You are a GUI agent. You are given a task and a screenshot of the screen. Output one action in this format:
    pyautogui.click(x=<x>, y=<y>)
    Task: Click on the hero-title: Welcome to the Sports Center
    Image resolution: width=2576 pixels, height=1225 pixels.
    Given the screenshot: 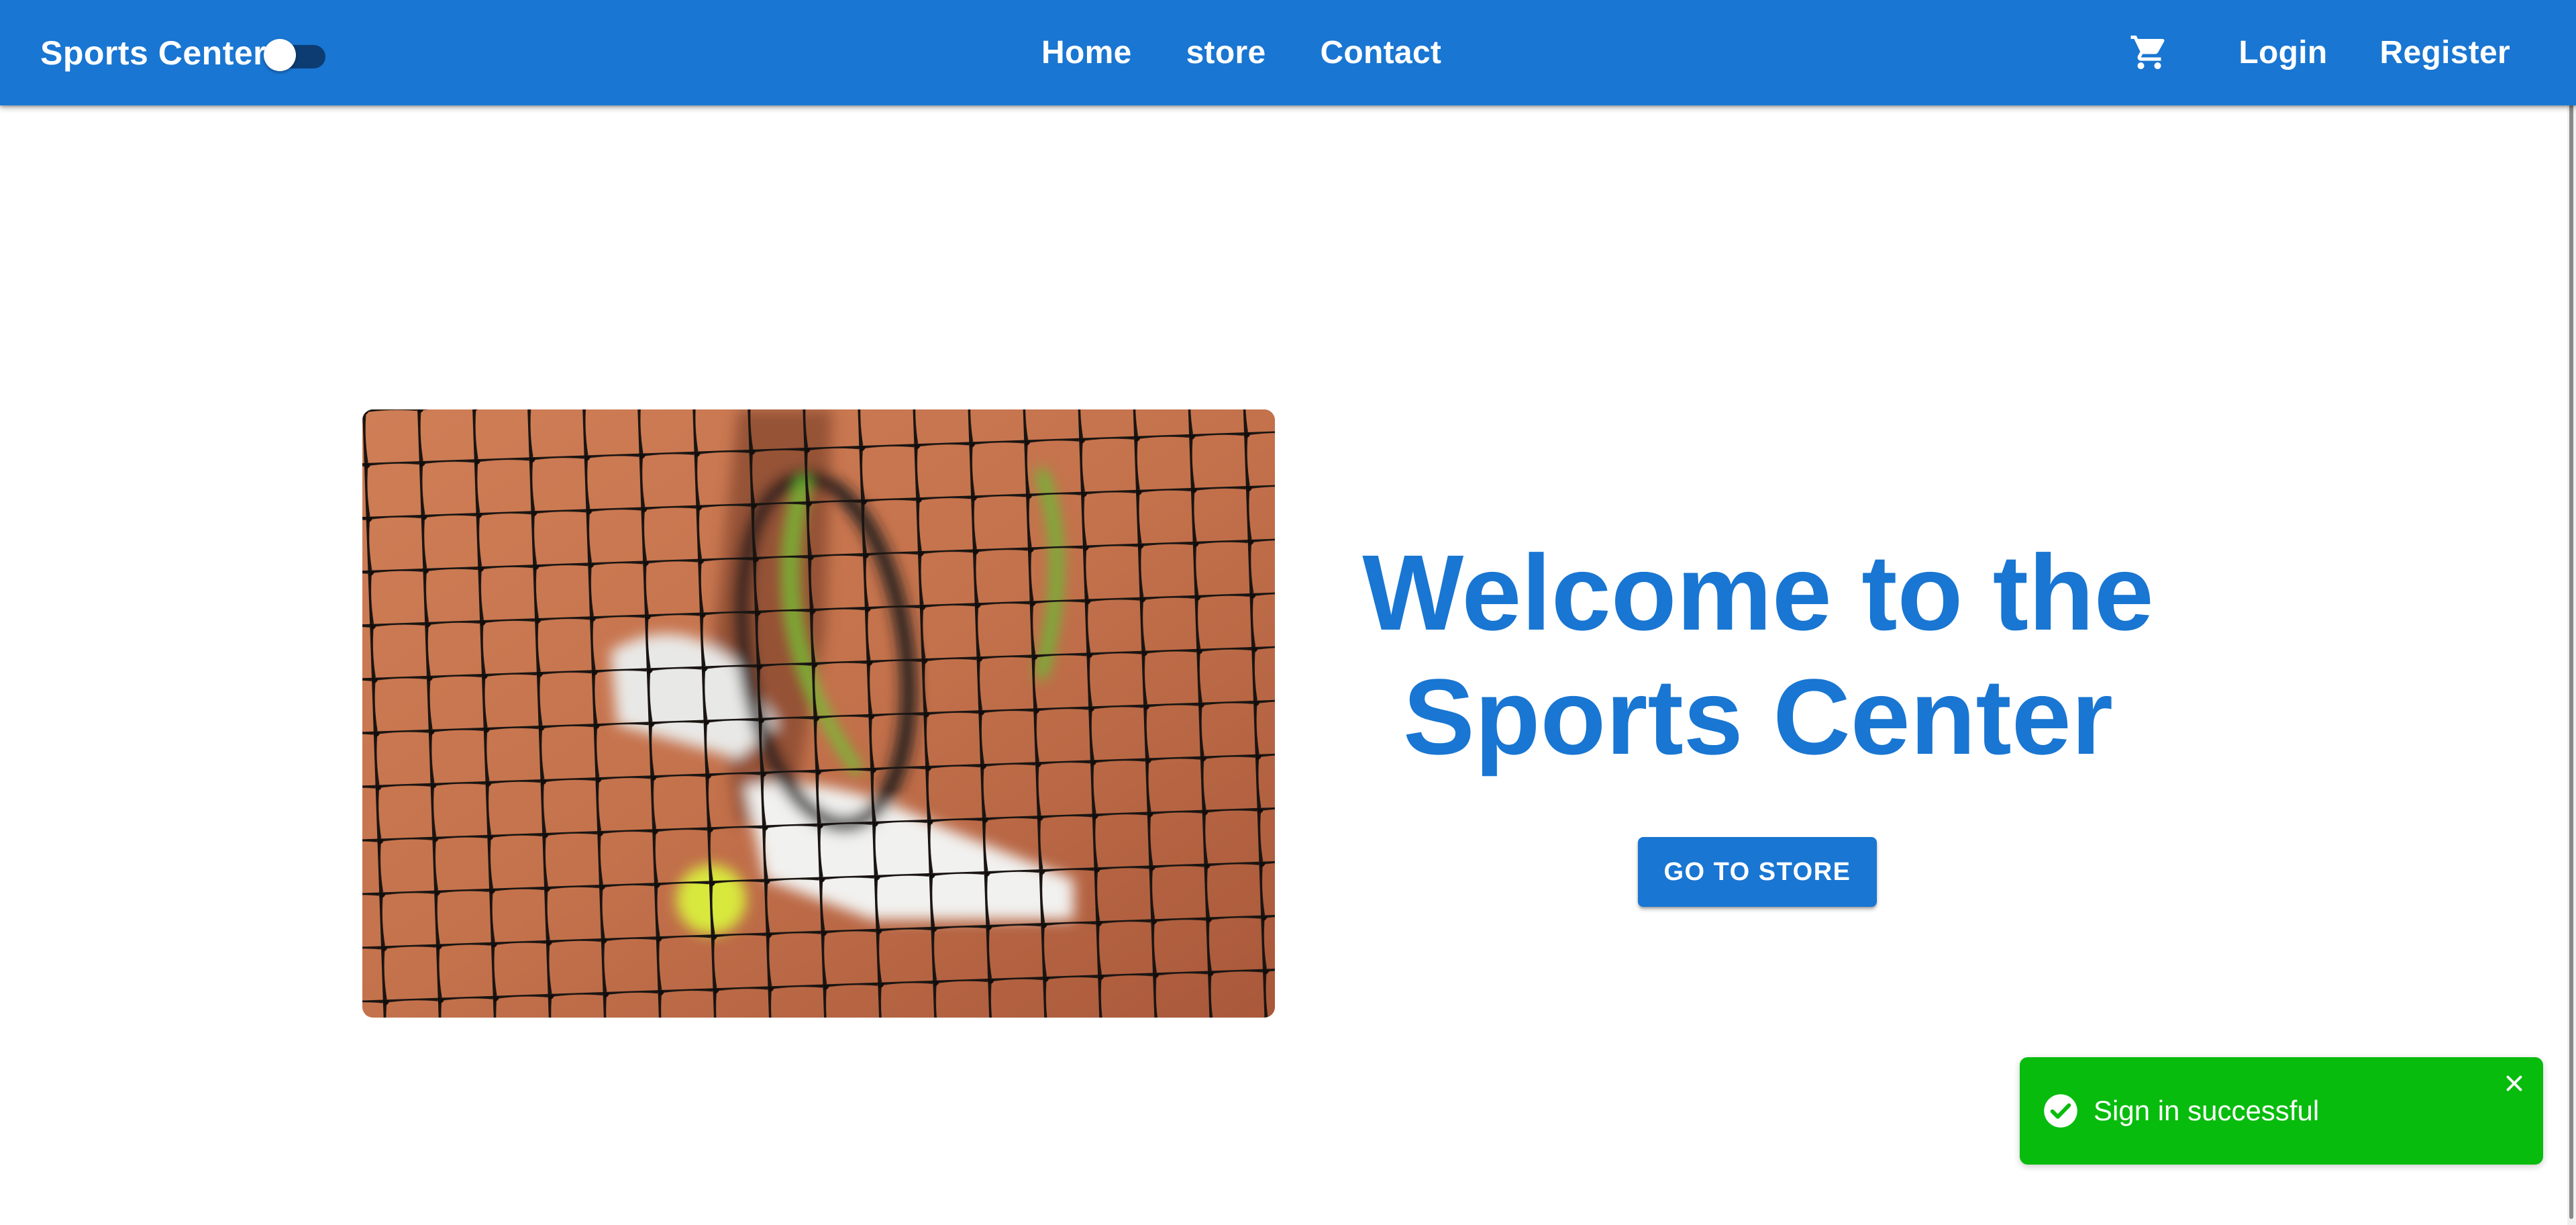 What is the action you would take?
    pyautogui.click(x=1758, y=655)
    